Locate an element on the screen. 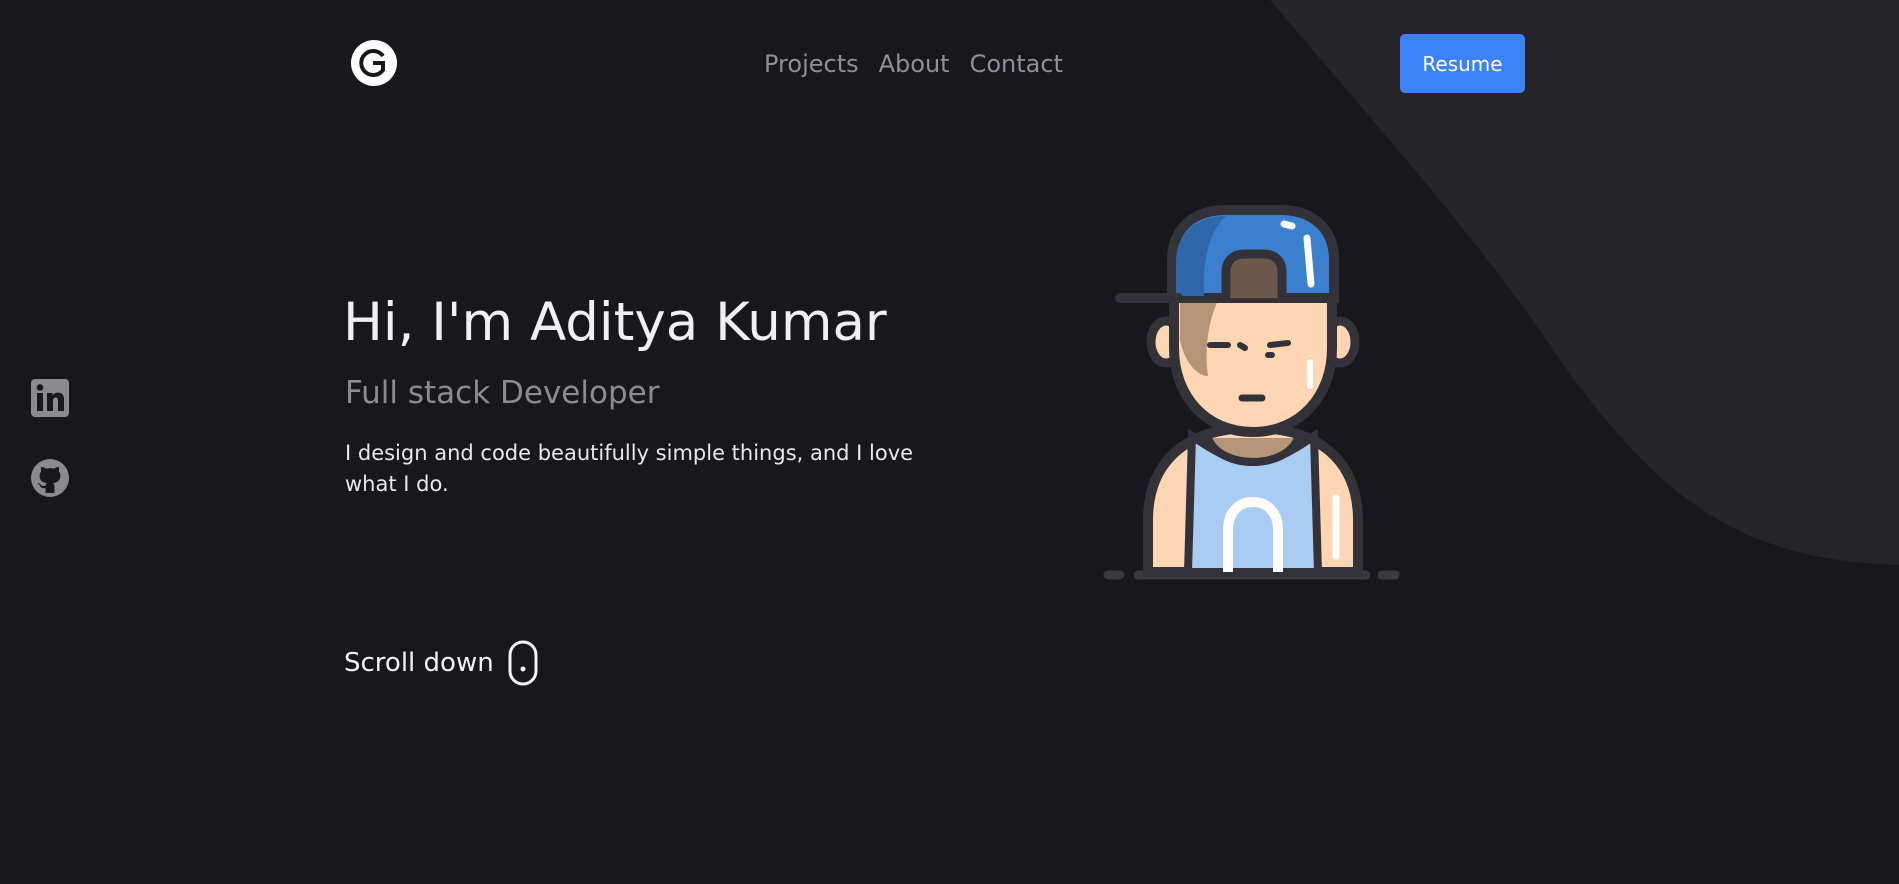 The image size is (1899, 884). scroll-down-link: Scroll down is located at coordinates (441, 663).